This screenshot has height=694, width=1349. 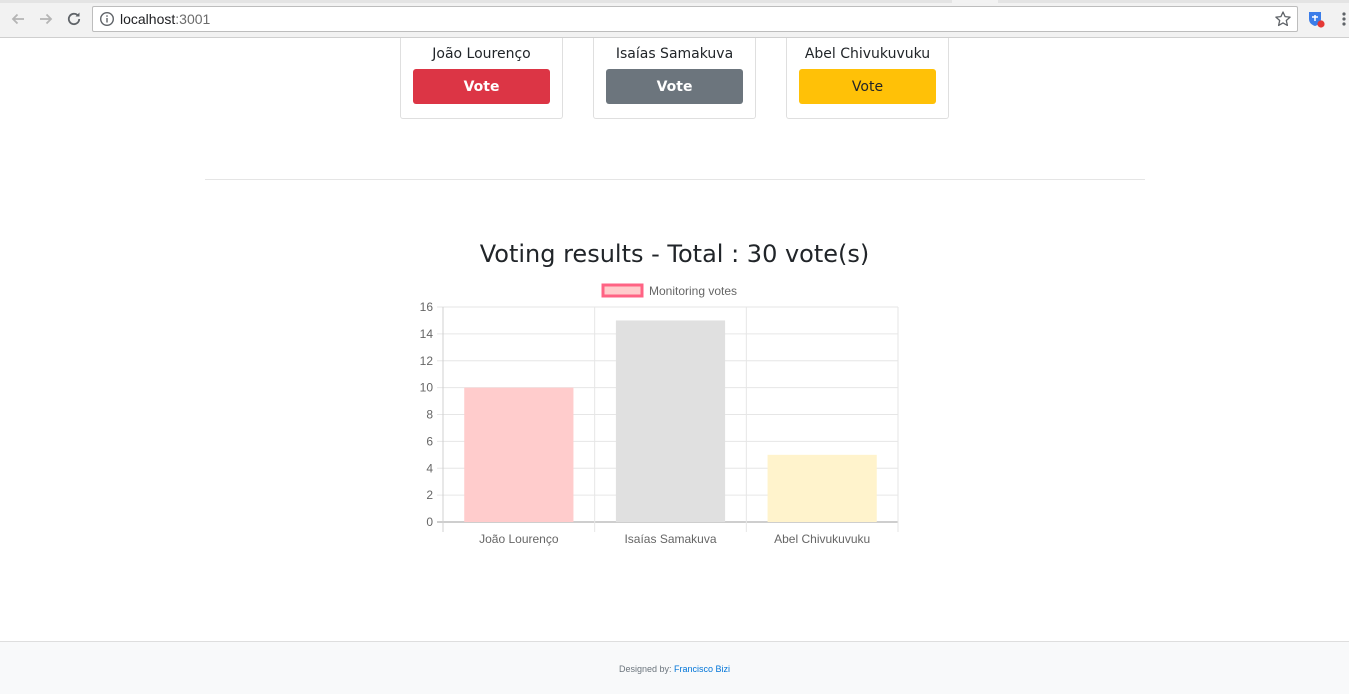 I want to click on y-tick-label: 10, so click(x=427, y=388).